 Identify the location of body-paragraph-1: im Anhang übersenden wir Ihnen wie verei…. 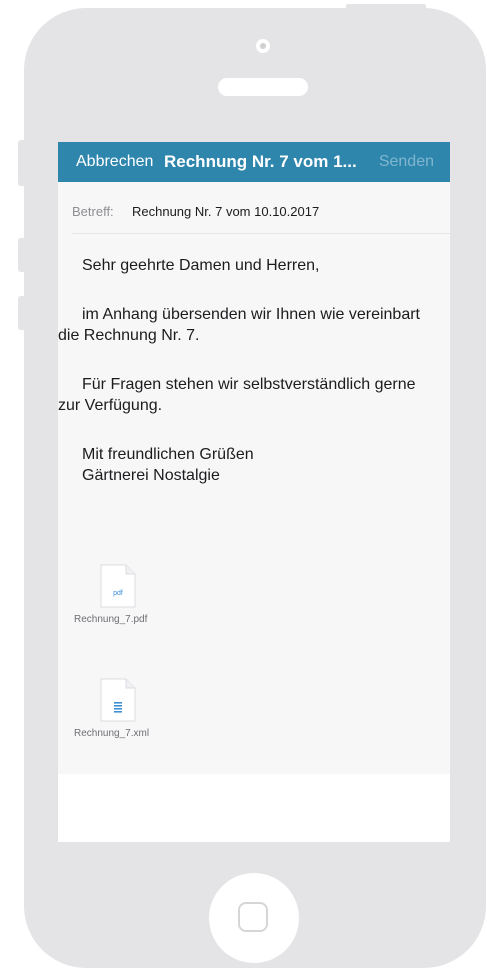
(239, 325).